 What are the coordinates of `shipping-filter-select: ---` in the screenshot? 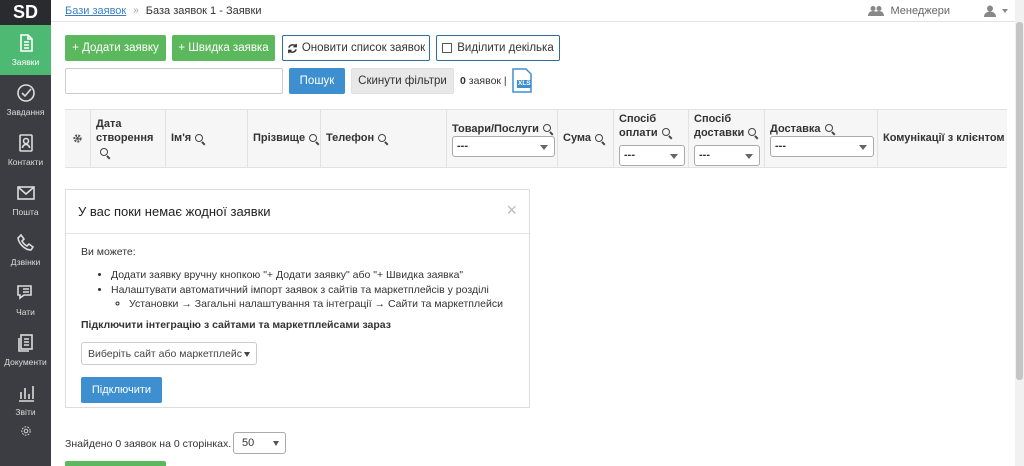 It's located at (727, 155).